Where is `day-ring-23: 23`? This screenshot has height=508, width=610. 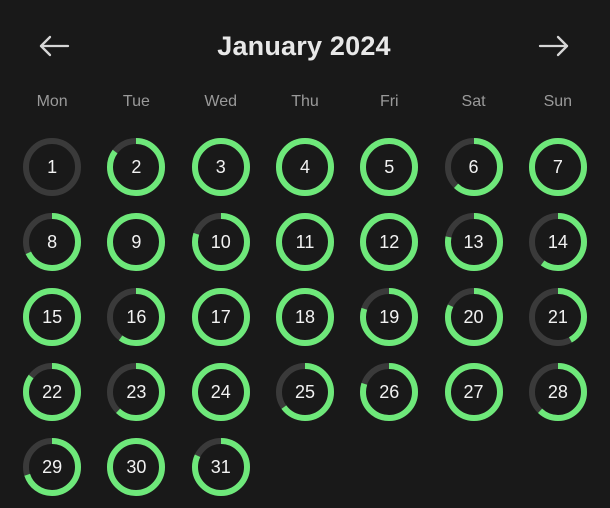 day-ring-23: 23 is located at coordinates (136, 391).